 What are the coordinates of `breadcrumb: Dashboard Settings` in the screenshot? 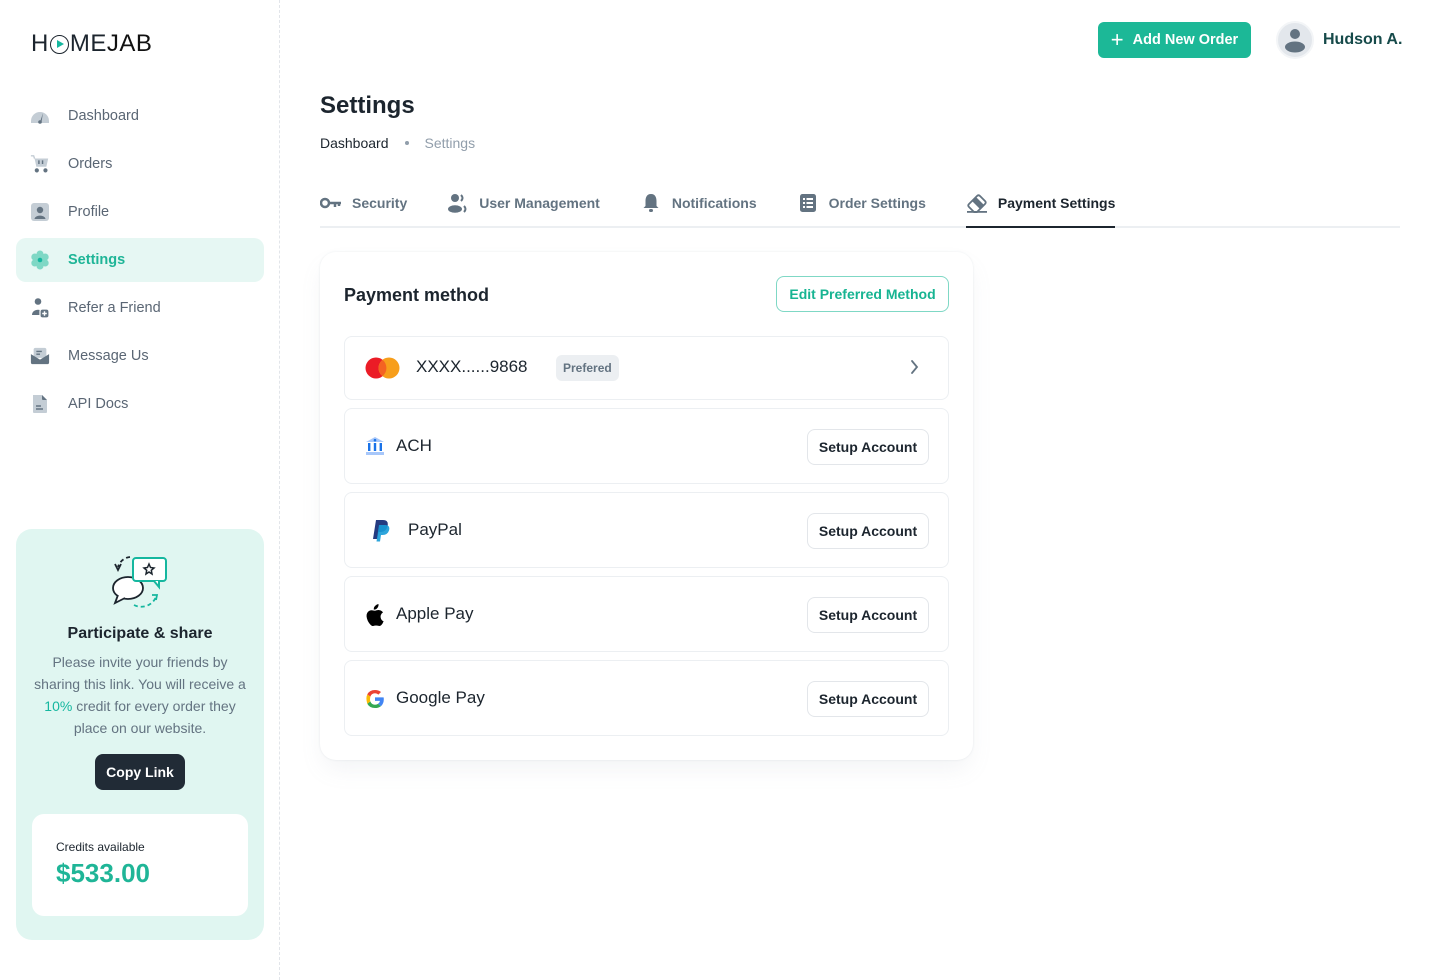 It's located at (397, 143).